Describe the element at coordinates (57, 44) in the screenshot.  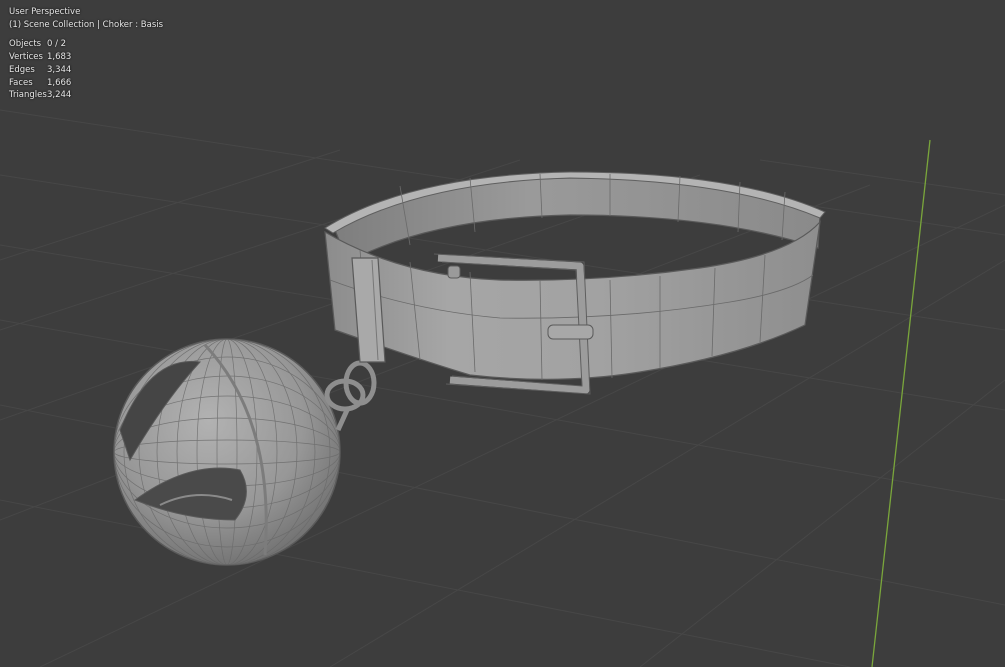
I see `stat-value: 0 / 2` at that location.